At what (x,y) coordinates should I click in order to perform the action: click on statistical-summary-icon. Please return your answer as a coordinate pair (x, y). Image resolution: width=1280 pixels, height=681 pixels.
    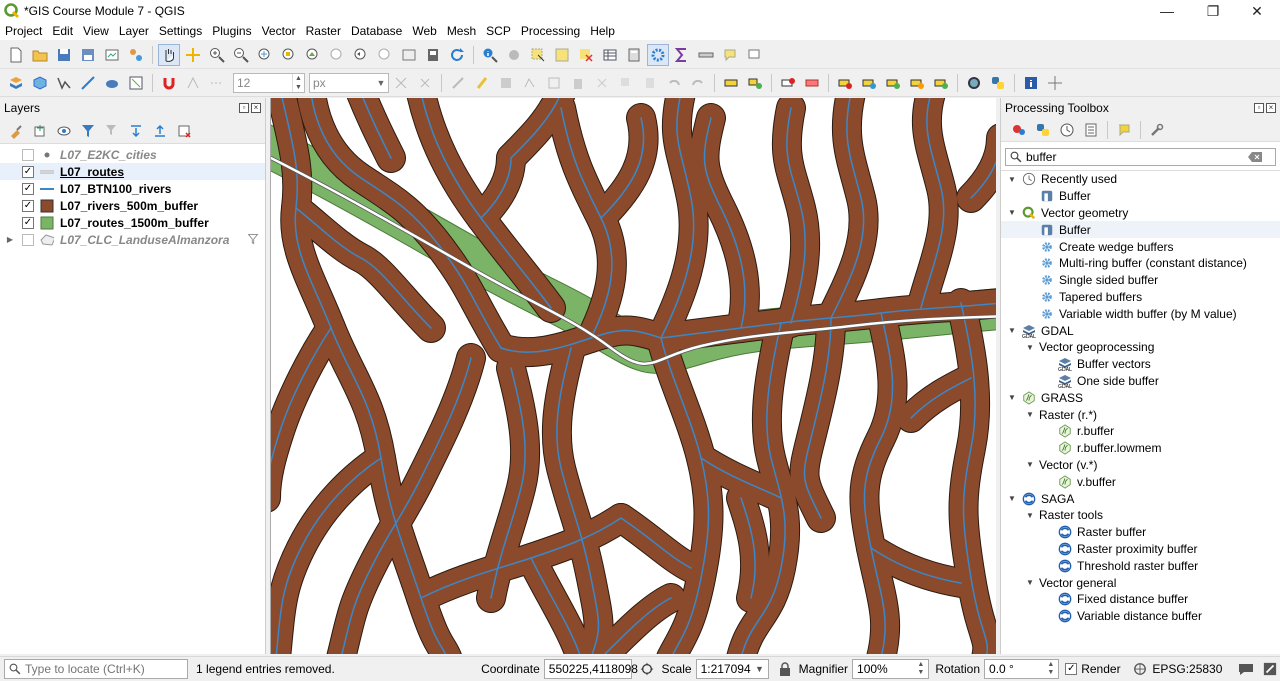
    Looking at the image, I should click on (682, 55).